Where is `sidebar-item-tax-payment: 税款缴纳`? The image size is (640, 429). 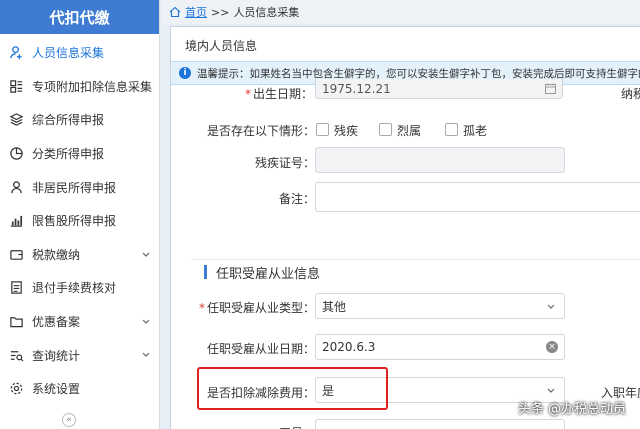 sidebar-item-tax-payment: 税款缴纳 is located at coordinates (79, 255).